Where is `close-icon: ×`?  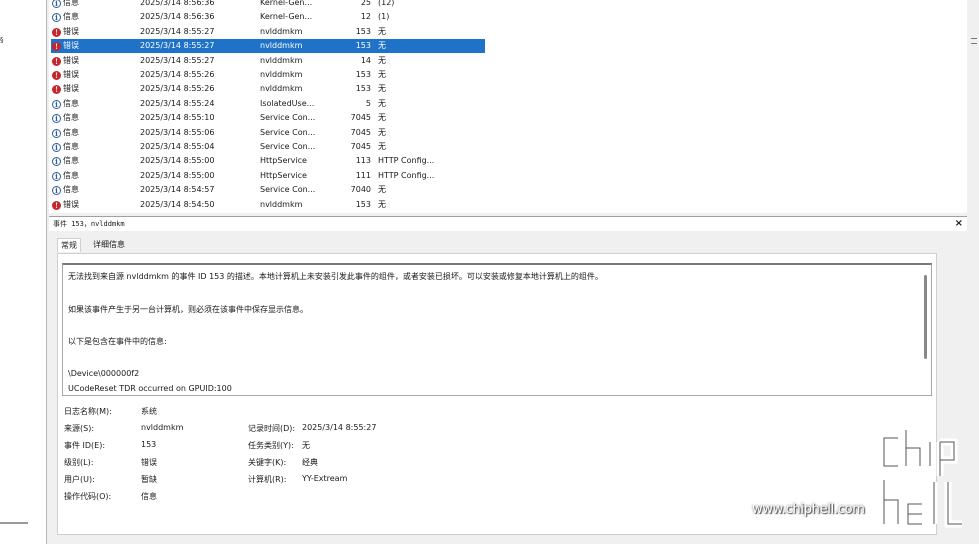
close-icon: × is located at coordinates (959, 223).